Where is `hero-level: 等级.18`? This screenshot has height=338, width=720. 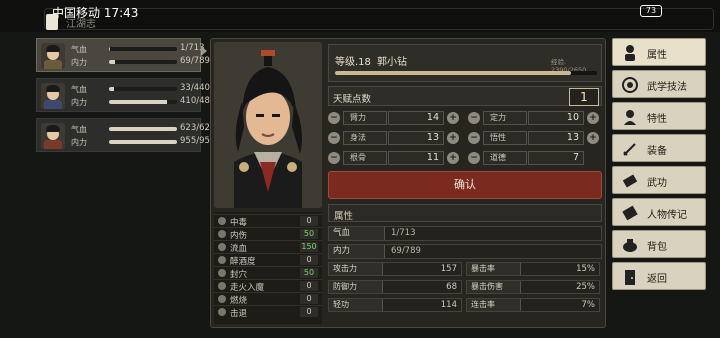
hero-level: 等级.18 is located at coordinates (353, 62).